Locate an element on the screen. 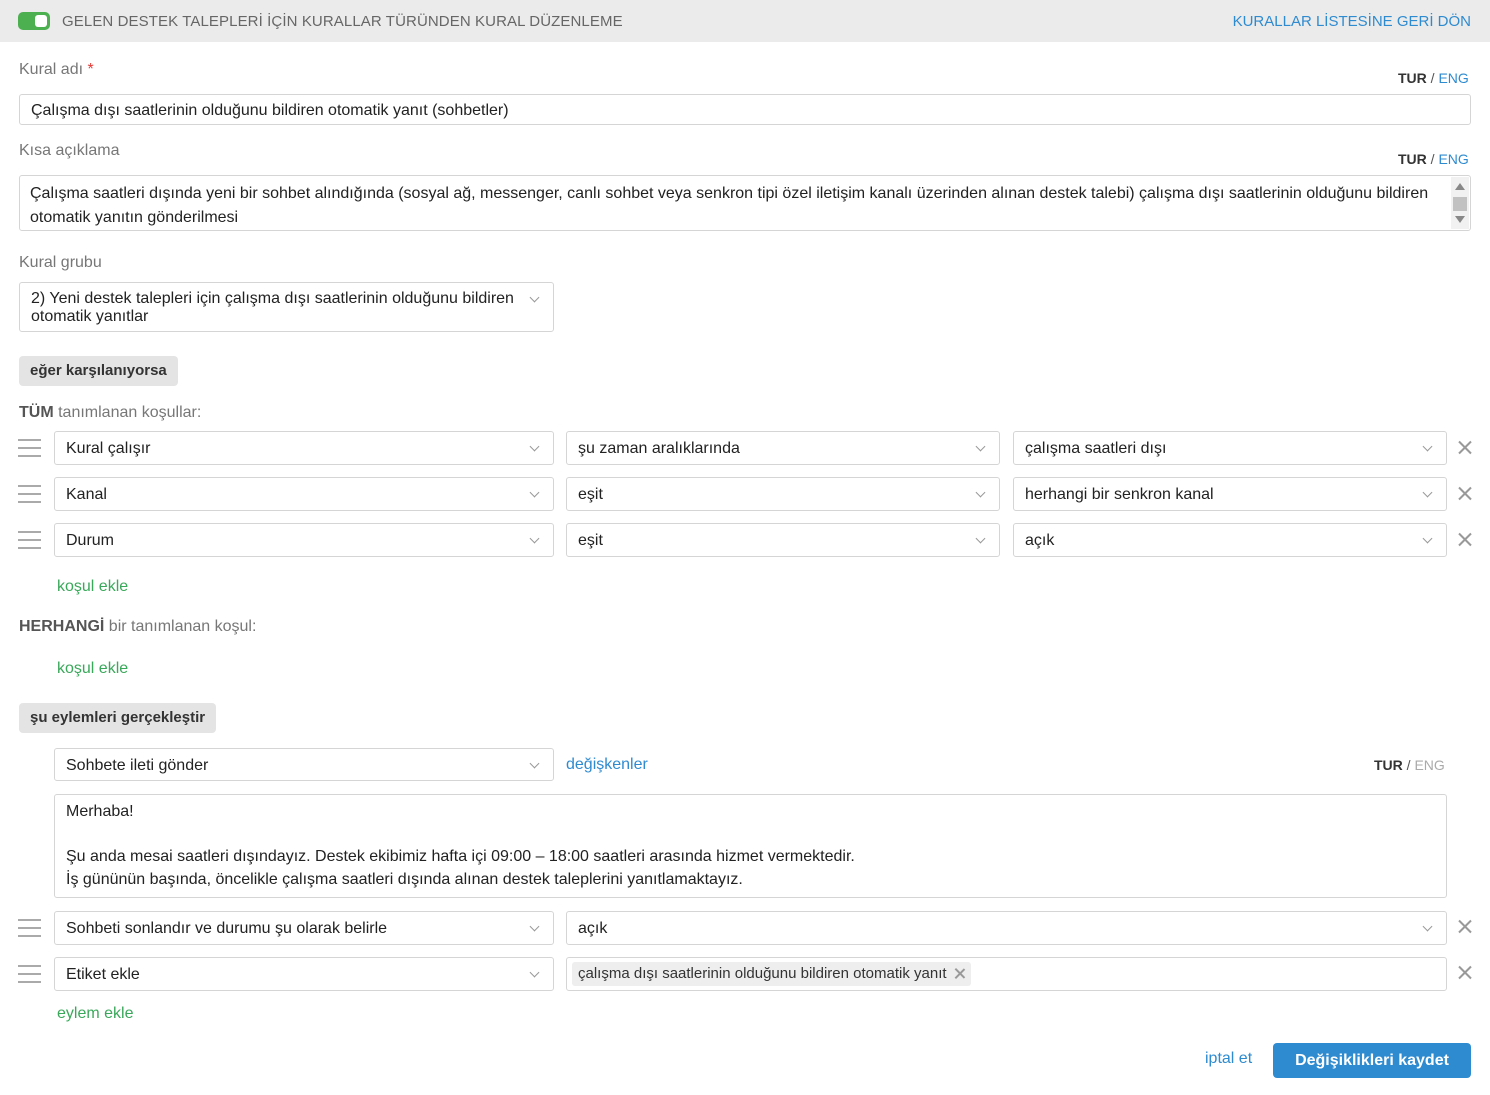  add-condition-all-link: koşul ekle is located at coordinates (92, 587).